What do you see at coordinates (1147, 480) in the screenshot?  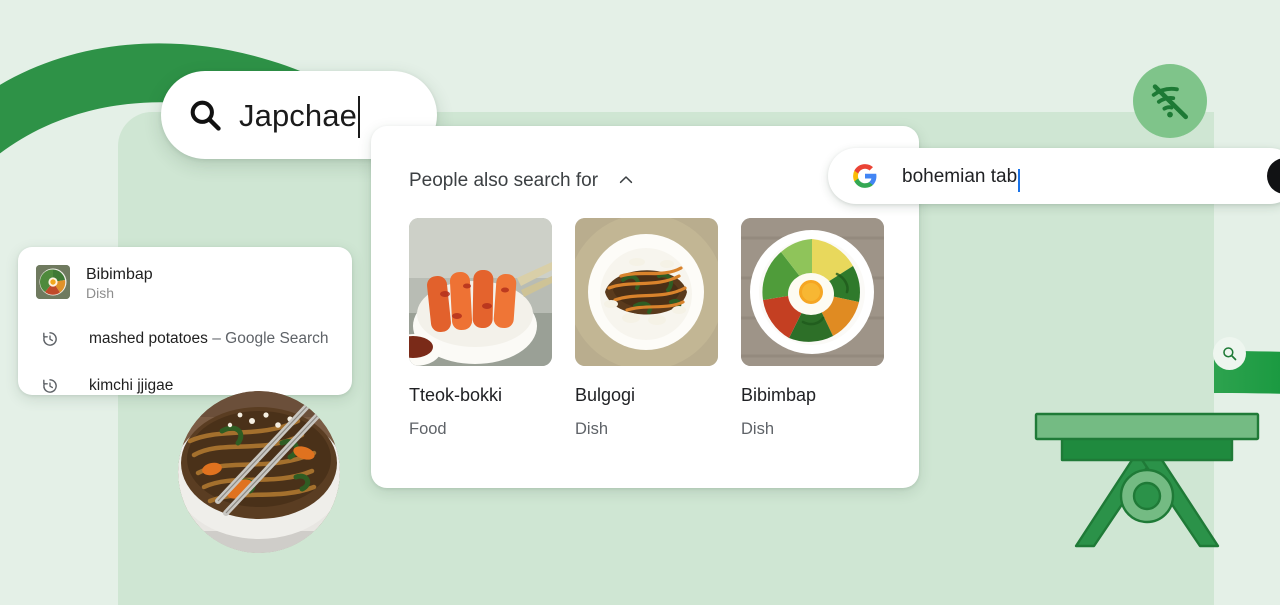 I see `table-illustration` at bounding box center [1147, 480].